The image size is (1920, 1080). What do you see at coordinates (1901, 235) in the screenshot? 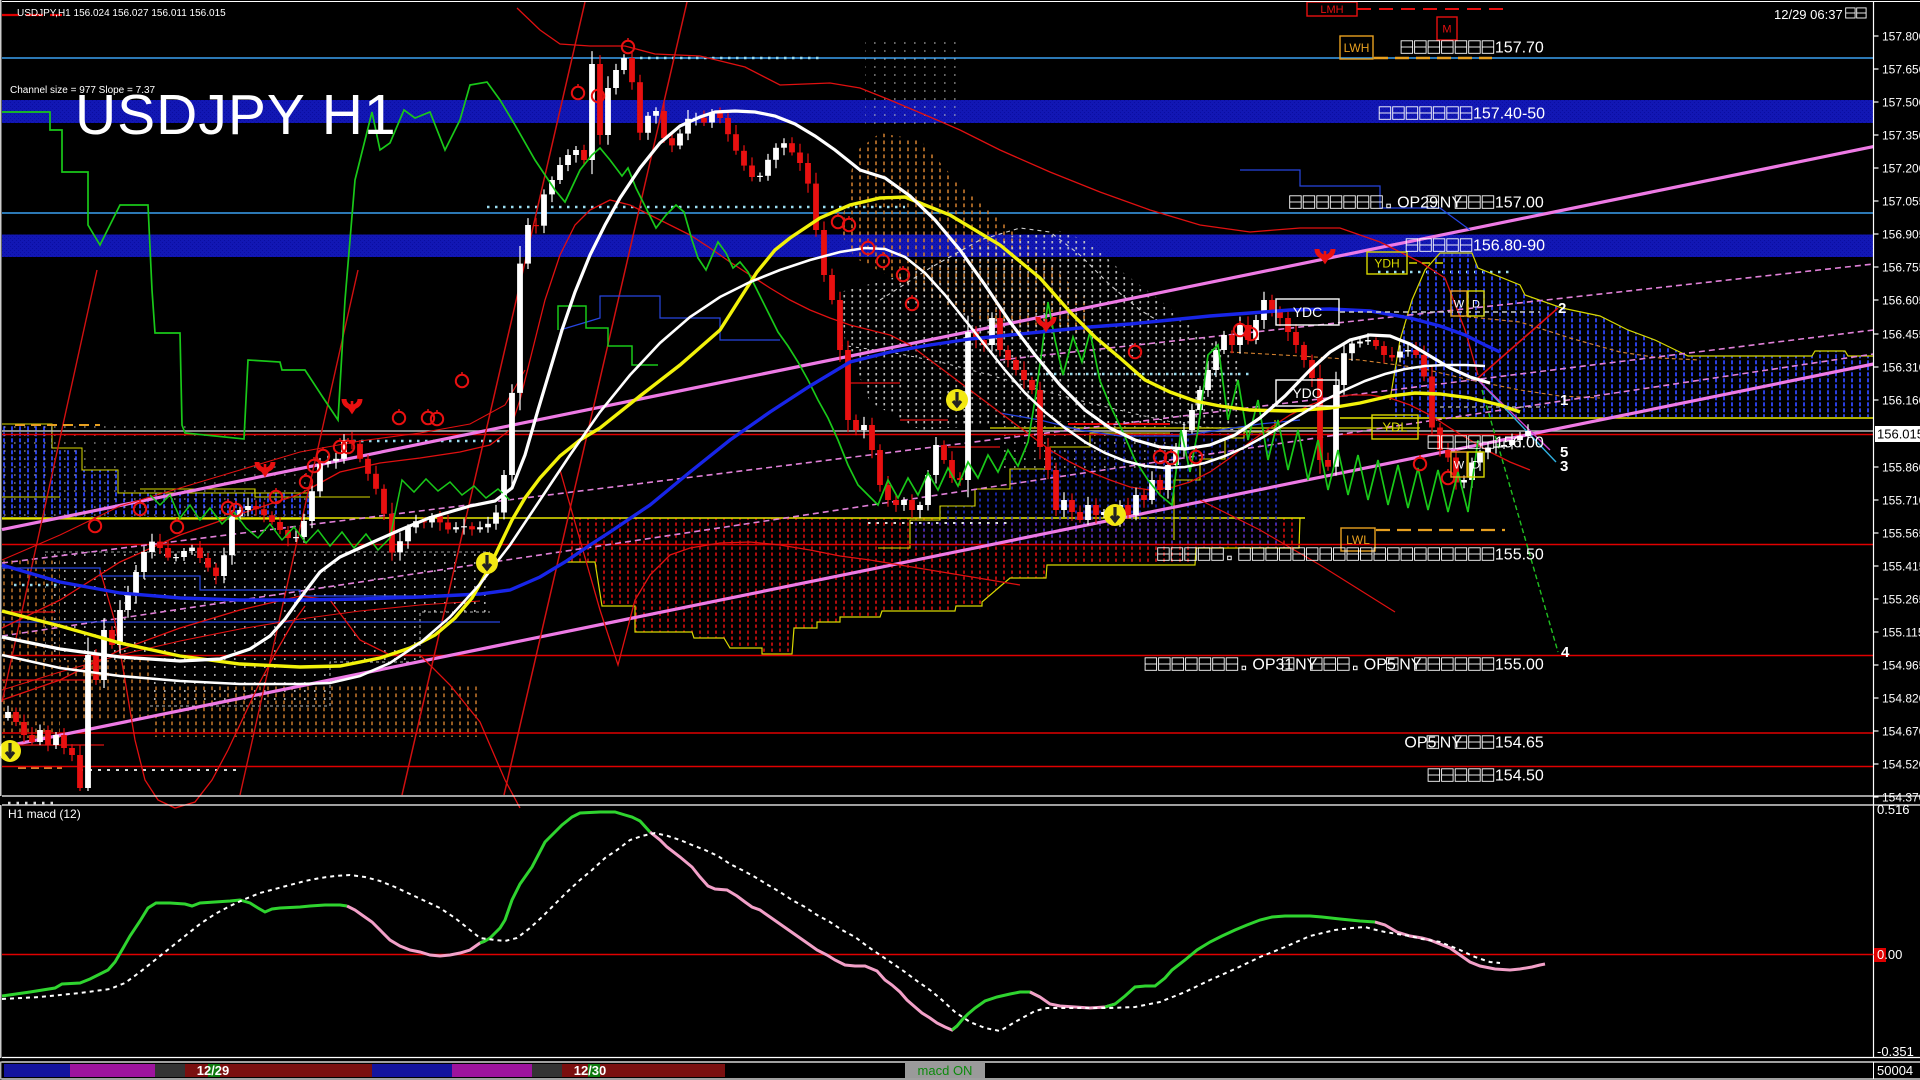
I see `svg-text: 156.905` at bounding box center [1901, 235].